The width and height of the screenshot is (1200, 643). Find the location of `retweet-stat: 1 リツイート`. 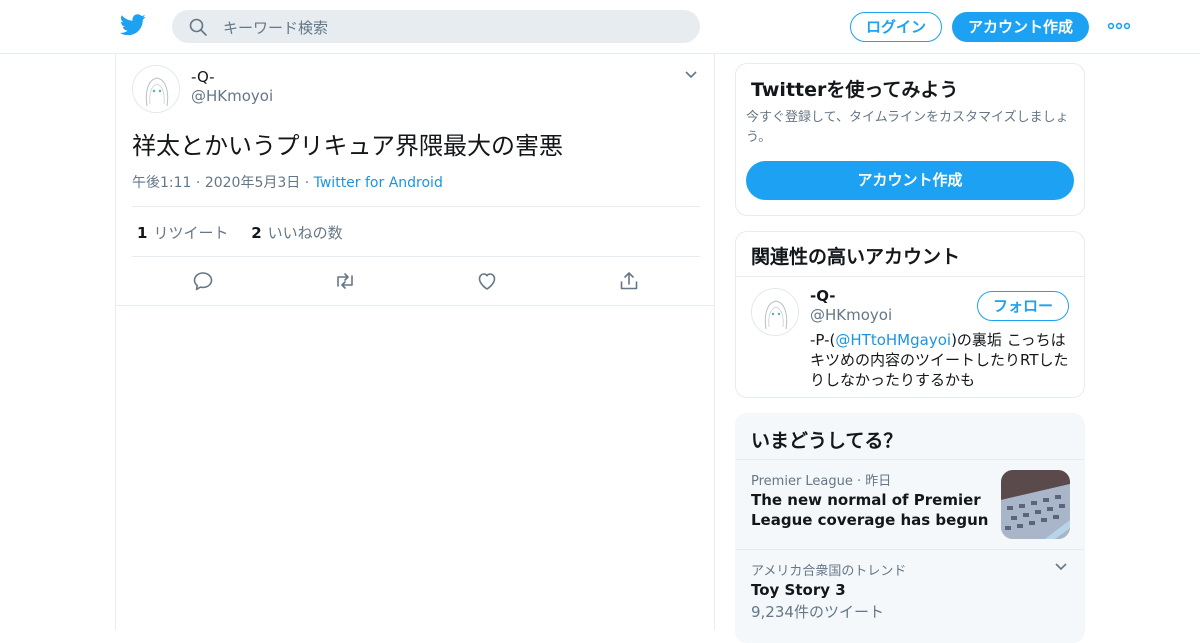

retweet-stat: 1 リツイート is located at coordinates (182, 233).